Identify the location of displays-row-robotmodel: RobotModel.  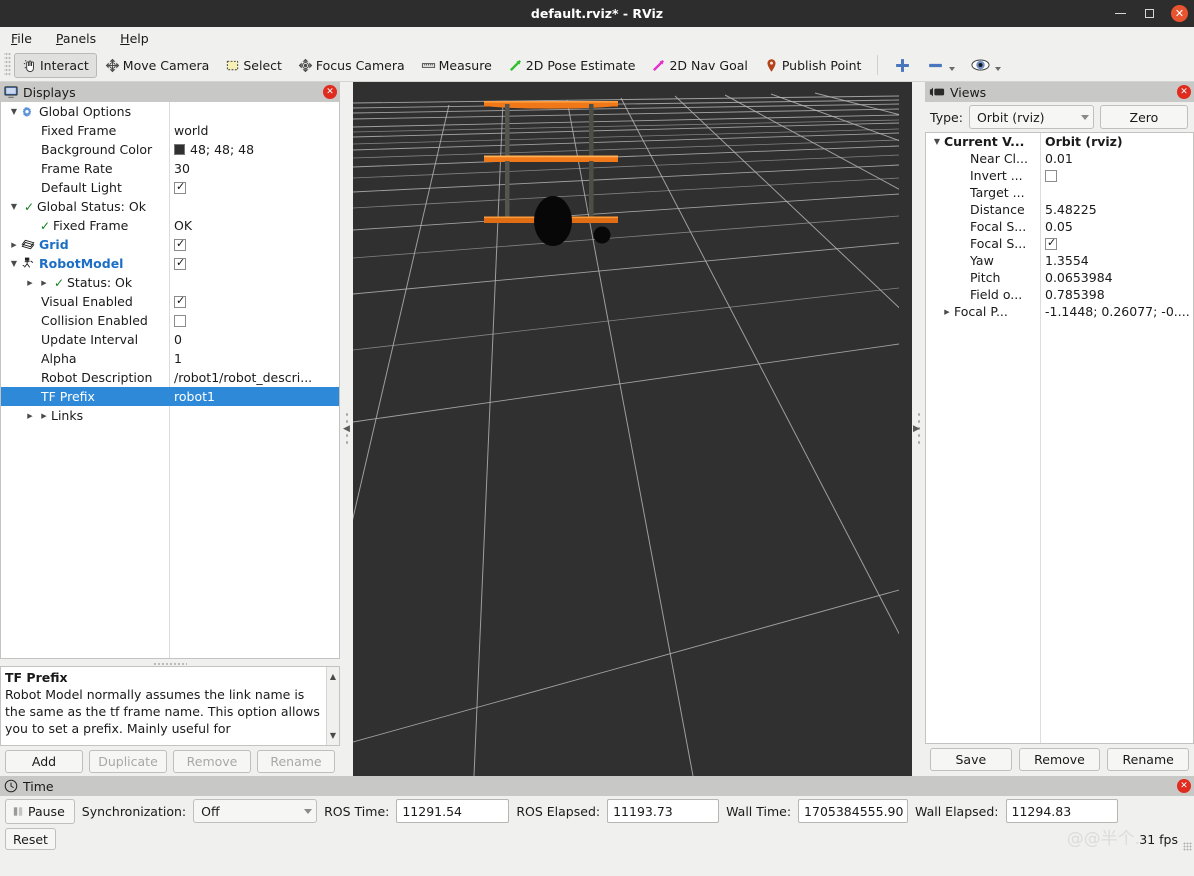
(170, 263).